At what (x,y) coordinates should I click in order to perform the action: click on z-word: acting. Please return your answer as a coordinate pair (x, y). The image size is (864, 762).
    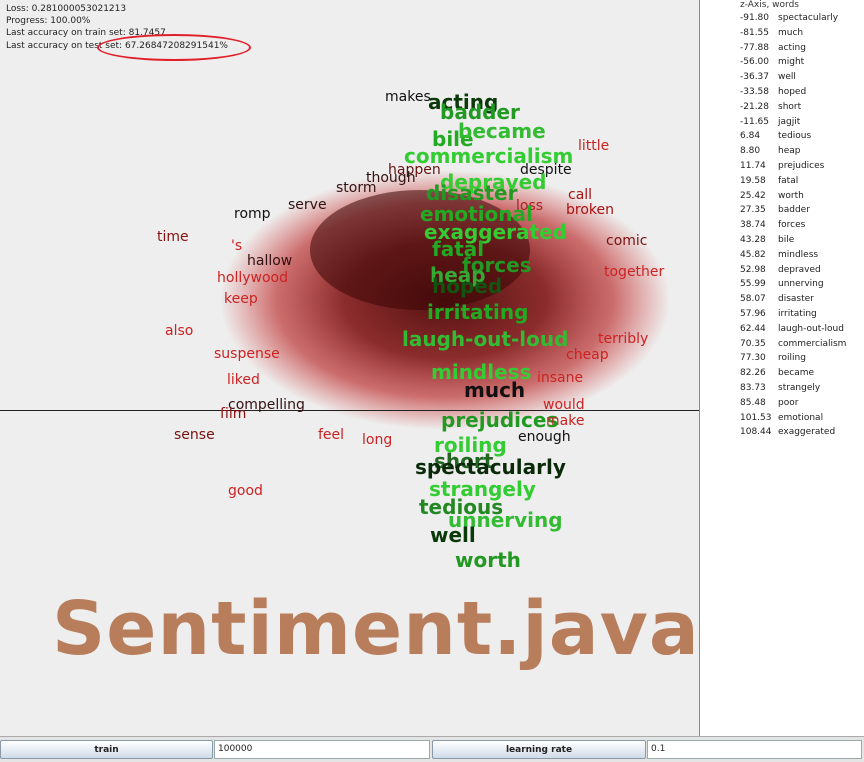
    Looking at the image, I should click on (792, 47).